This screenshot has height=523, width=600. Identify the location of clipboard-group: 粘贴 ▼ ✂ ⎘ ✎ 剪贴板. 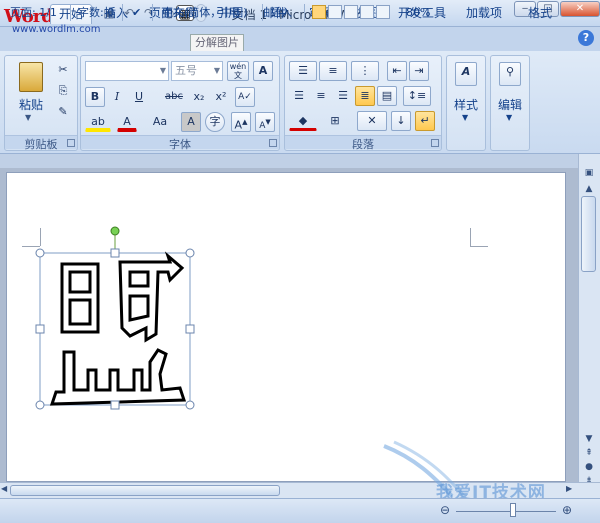
(41, 103).